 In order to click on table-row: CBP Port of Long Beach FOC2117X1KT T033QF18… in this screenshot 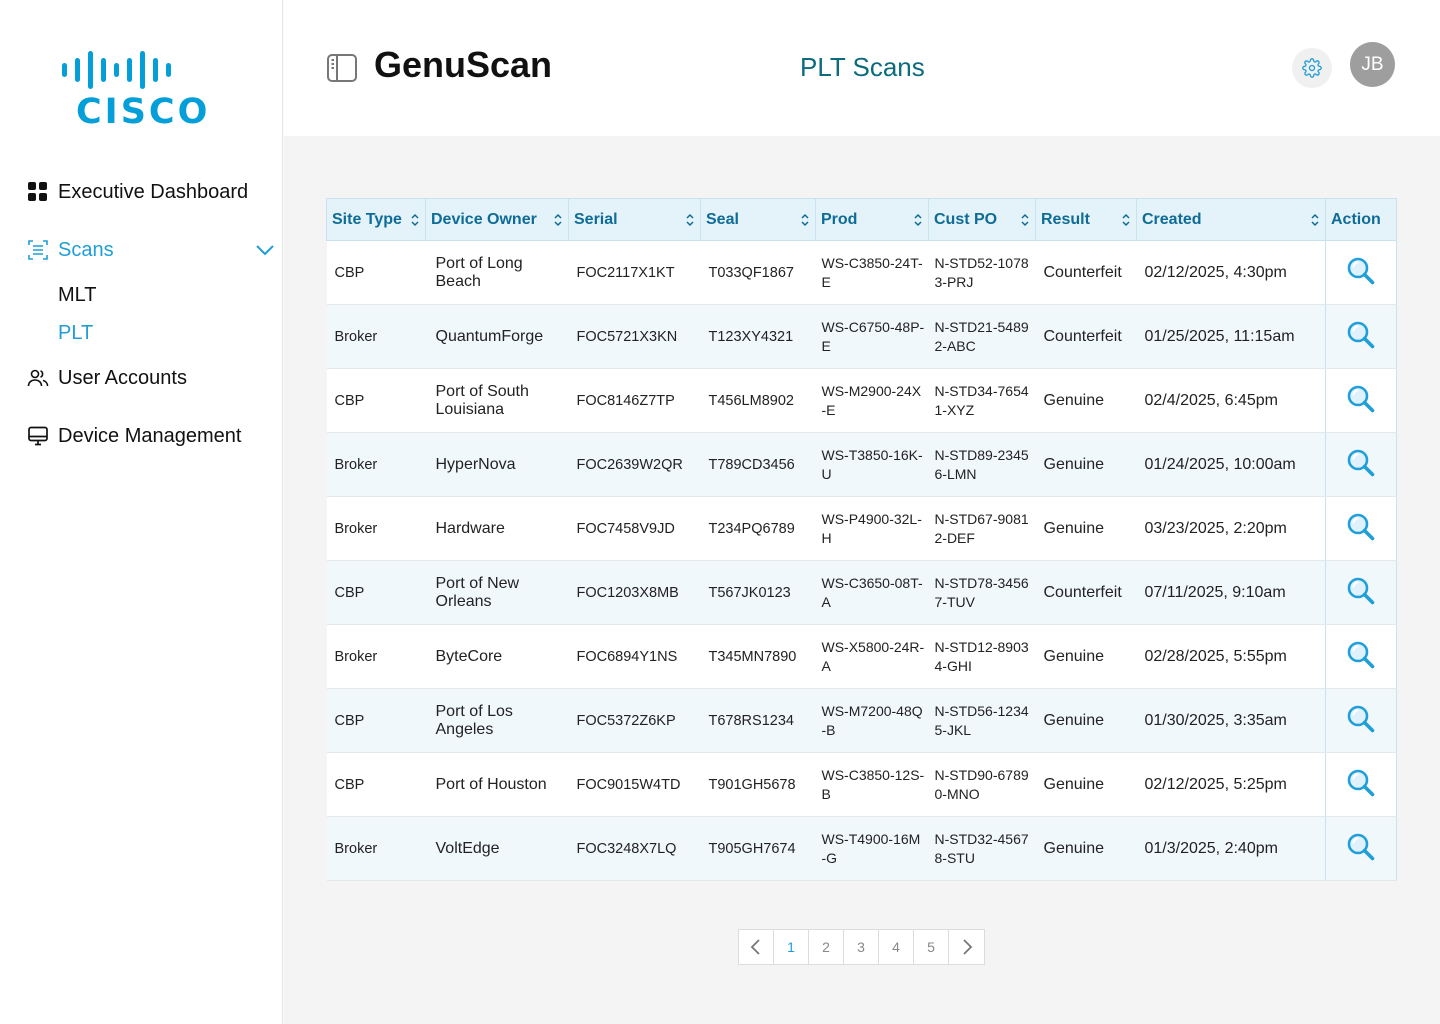, I will do `click(861, 272)`.